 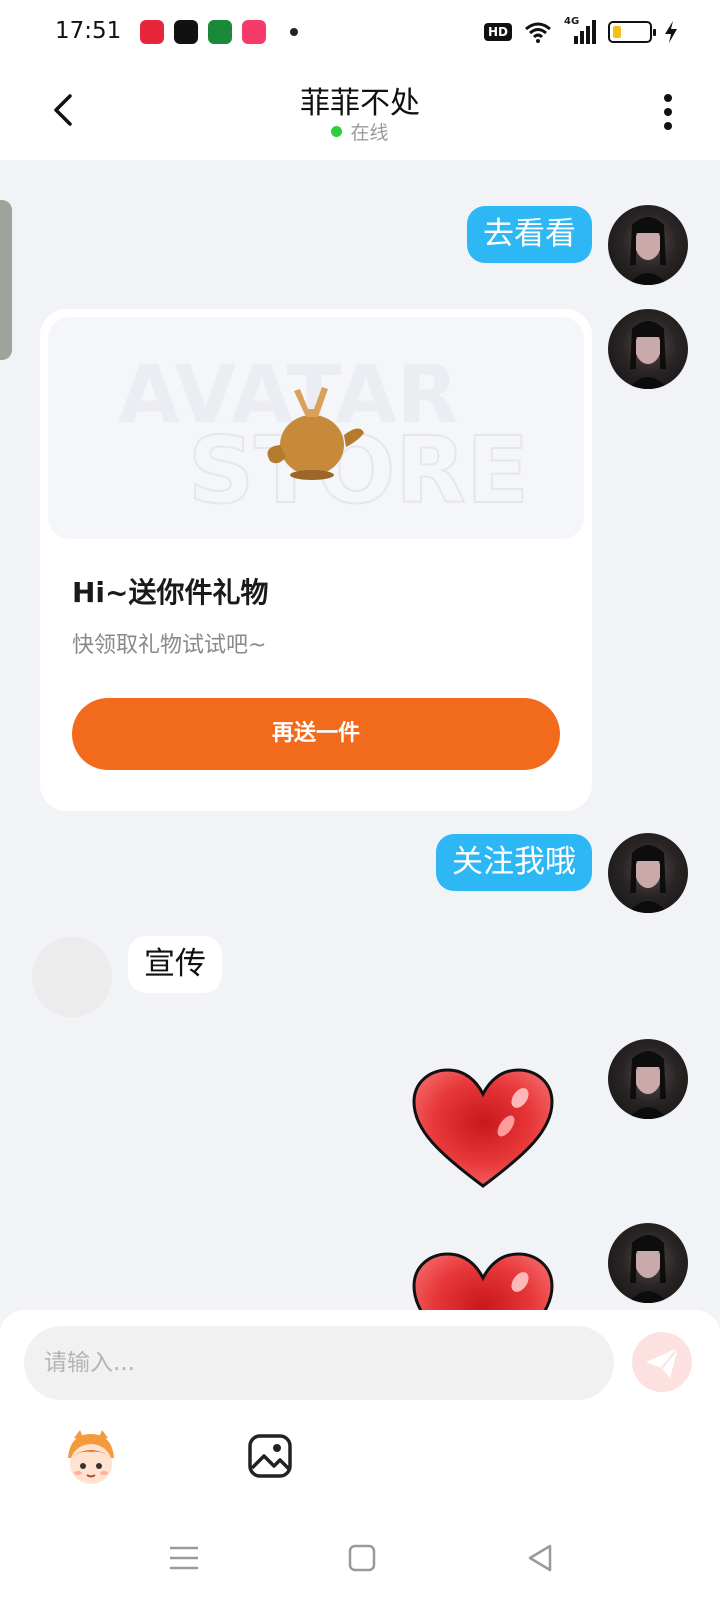 What do you see at coordinates (514, 862) in the screenshot?
I see `message-bubble-sent: 关注我哦` at bounding box center [514, 862].